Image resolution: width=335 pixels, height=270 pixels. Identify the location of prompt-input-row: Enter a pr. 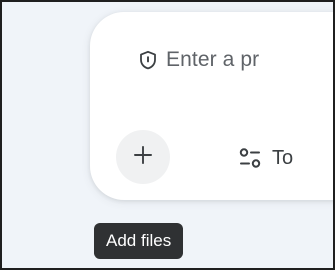
(198, 60).